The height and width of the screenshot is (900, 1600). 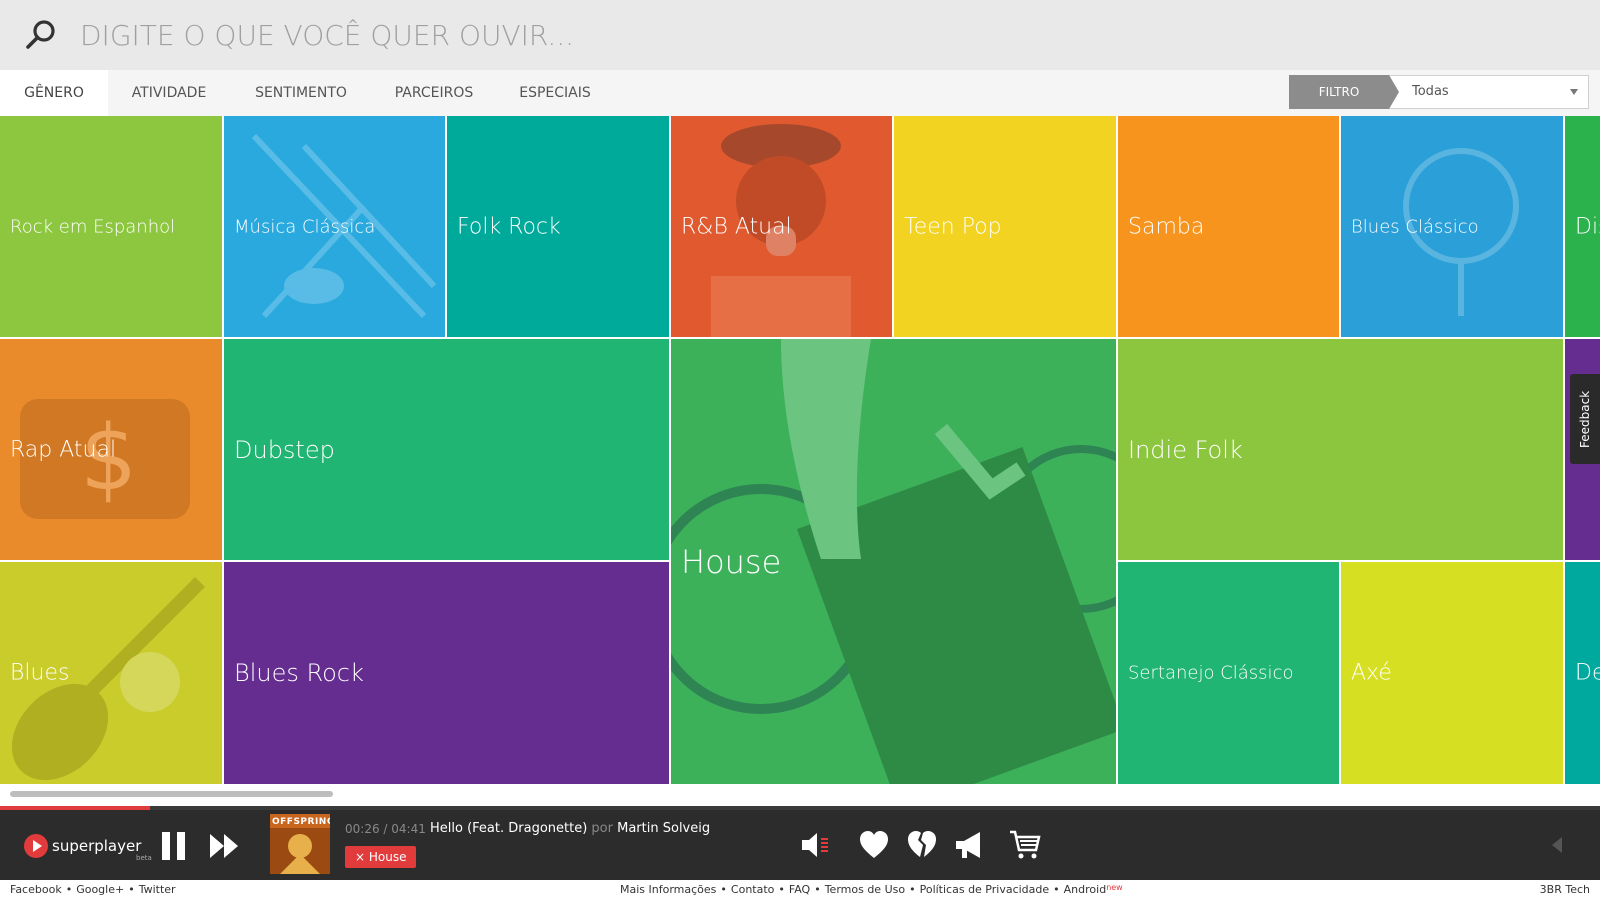 I want to click on search-icon, so click(x=41, y=35).